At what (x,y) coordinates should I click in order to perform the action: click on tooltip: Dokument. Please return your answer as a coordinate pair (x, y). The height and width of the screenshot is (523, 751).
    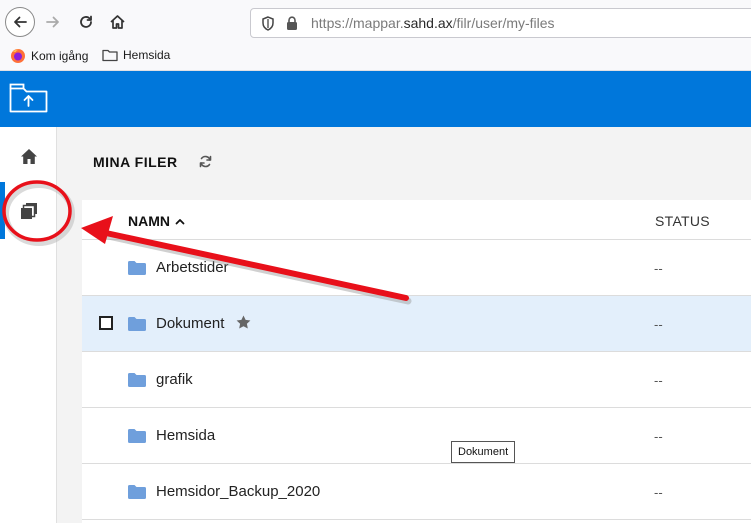
    Looking at the image, I should click on (483, 452).